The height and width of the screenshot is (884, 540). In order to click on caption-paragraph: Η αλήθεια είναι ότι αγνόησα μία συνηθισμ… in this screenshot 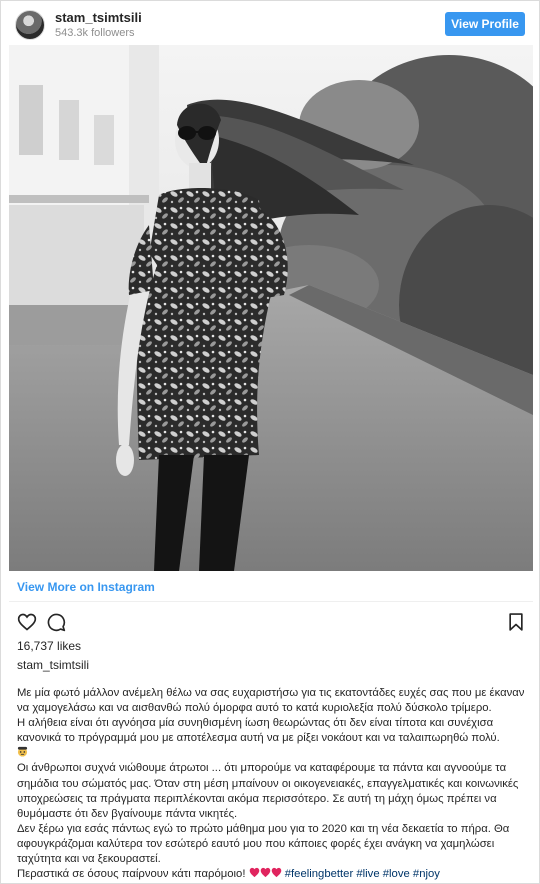, I will do `click(258, 731)`.